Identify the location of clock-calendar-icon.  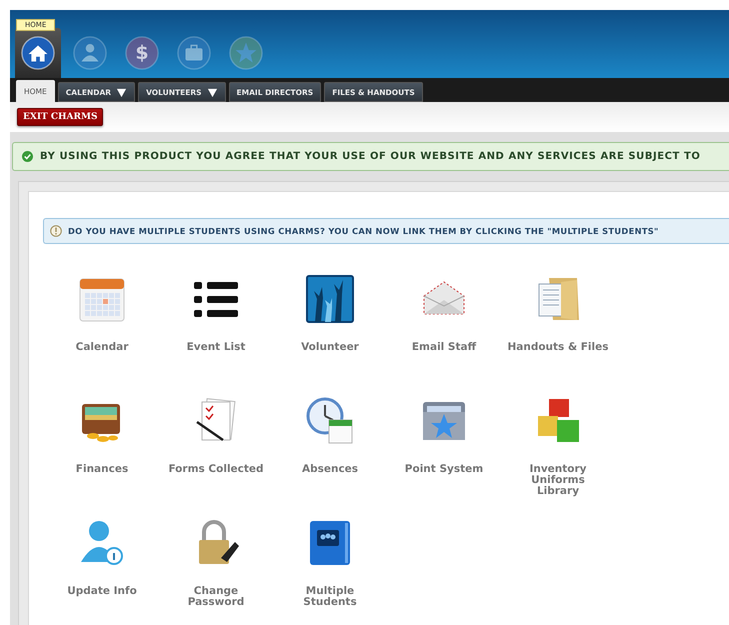
(330, 421).